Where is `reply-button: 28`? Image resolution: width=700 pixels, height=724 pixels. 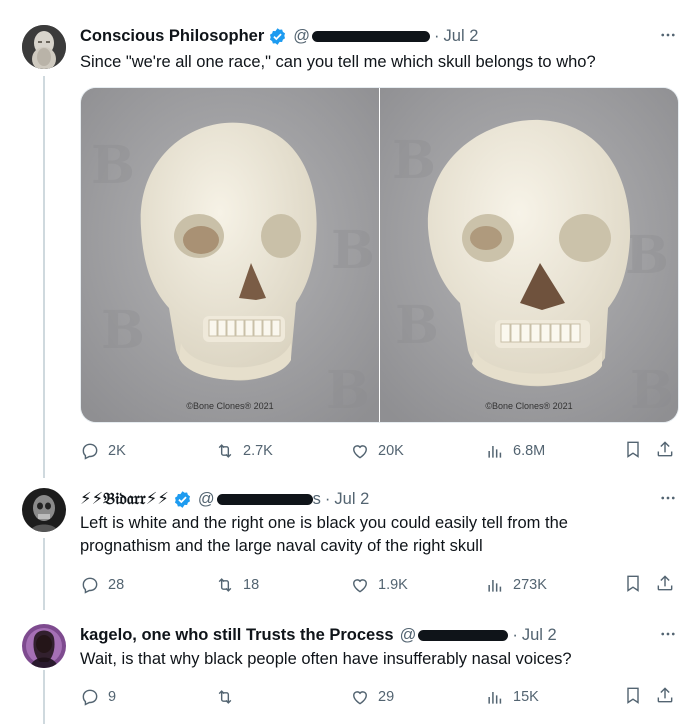
reply-button: 28 is located at coordinates (102, 585).